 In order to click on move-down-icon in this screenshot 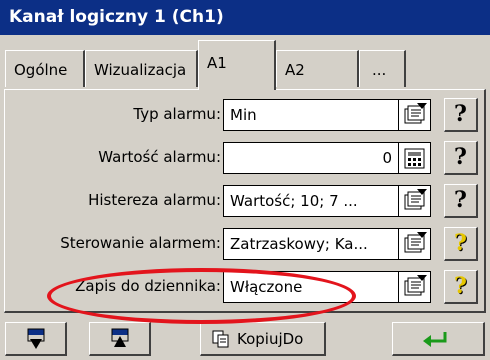, I will do `click(36, 338)`.